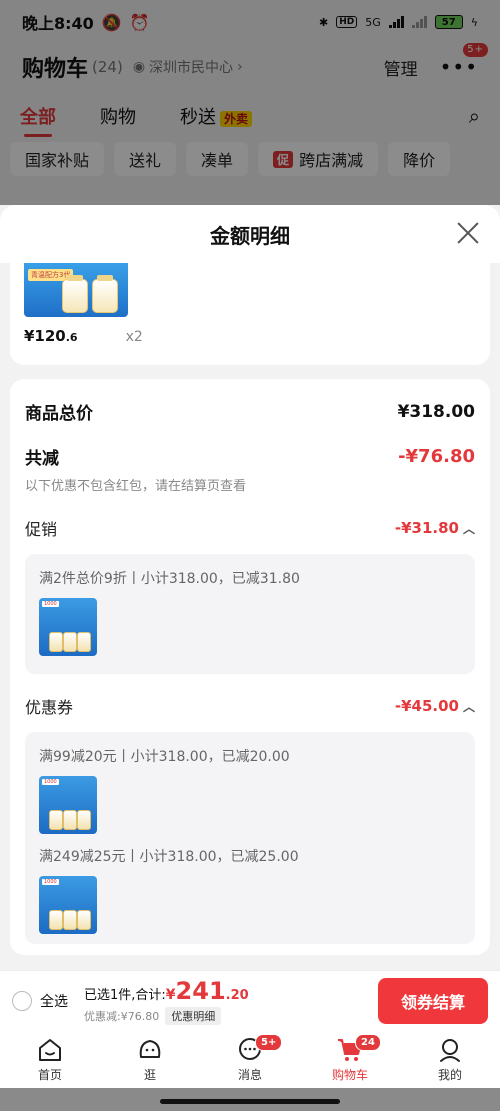 The image size is (500, 1111). Describe the element at coordinates (436, 456) in the screenshot. I see `discount-value: -¥76.80` at that location.